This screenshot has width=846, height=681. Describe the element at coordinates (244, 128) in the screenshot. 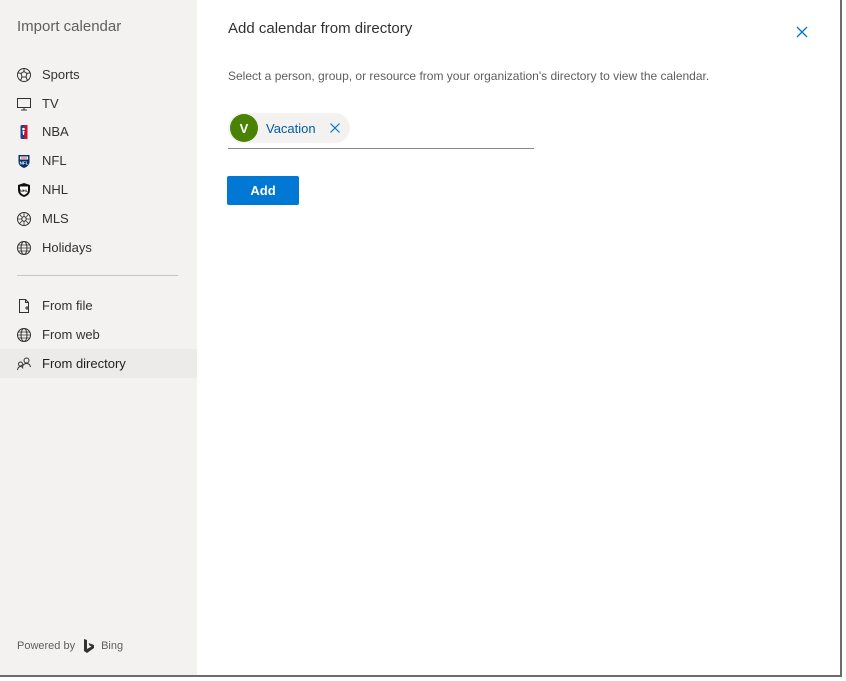

I see `avatar: V` at that location.